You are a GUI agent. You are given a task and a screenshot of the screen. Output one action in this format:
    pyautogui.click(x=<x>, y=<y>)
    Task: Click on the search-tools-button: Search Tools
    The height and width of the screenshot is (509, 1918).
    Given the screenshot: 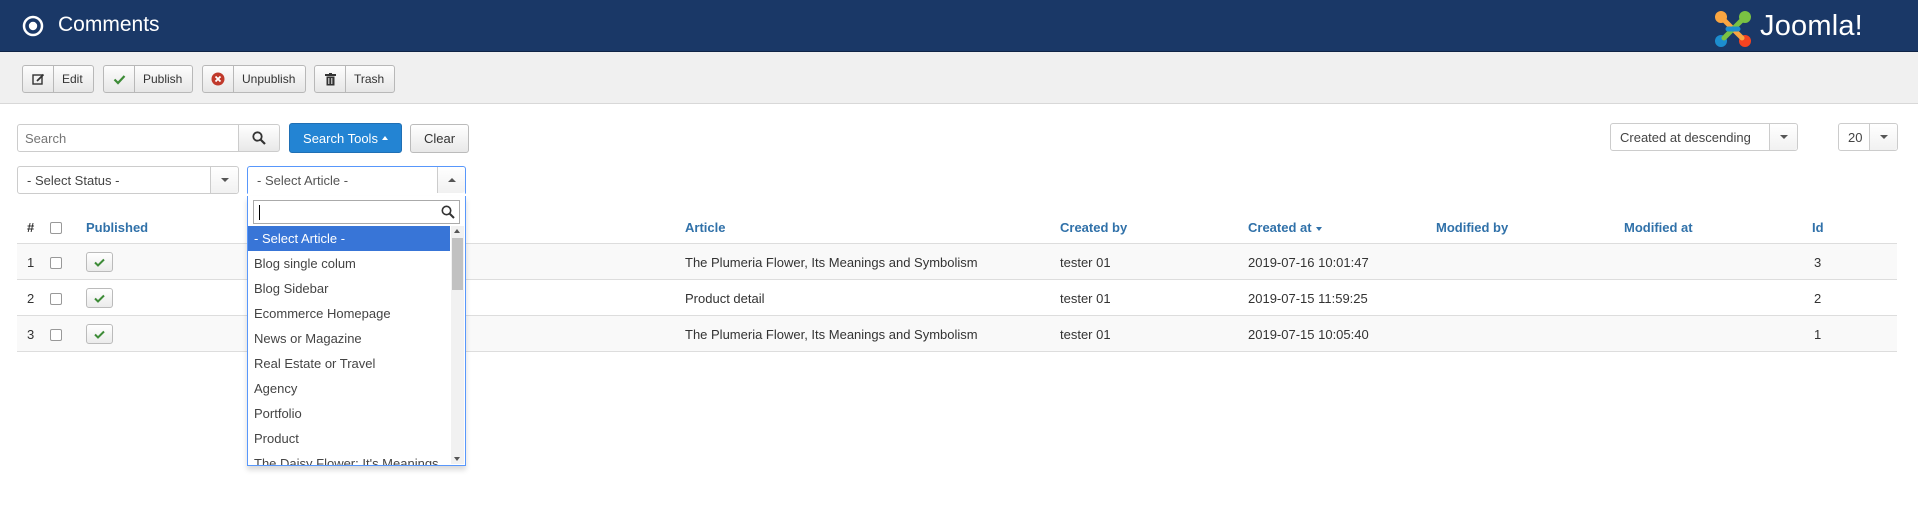 What is the action you would take?
    pyautogui.click(x=345, y=138)
    